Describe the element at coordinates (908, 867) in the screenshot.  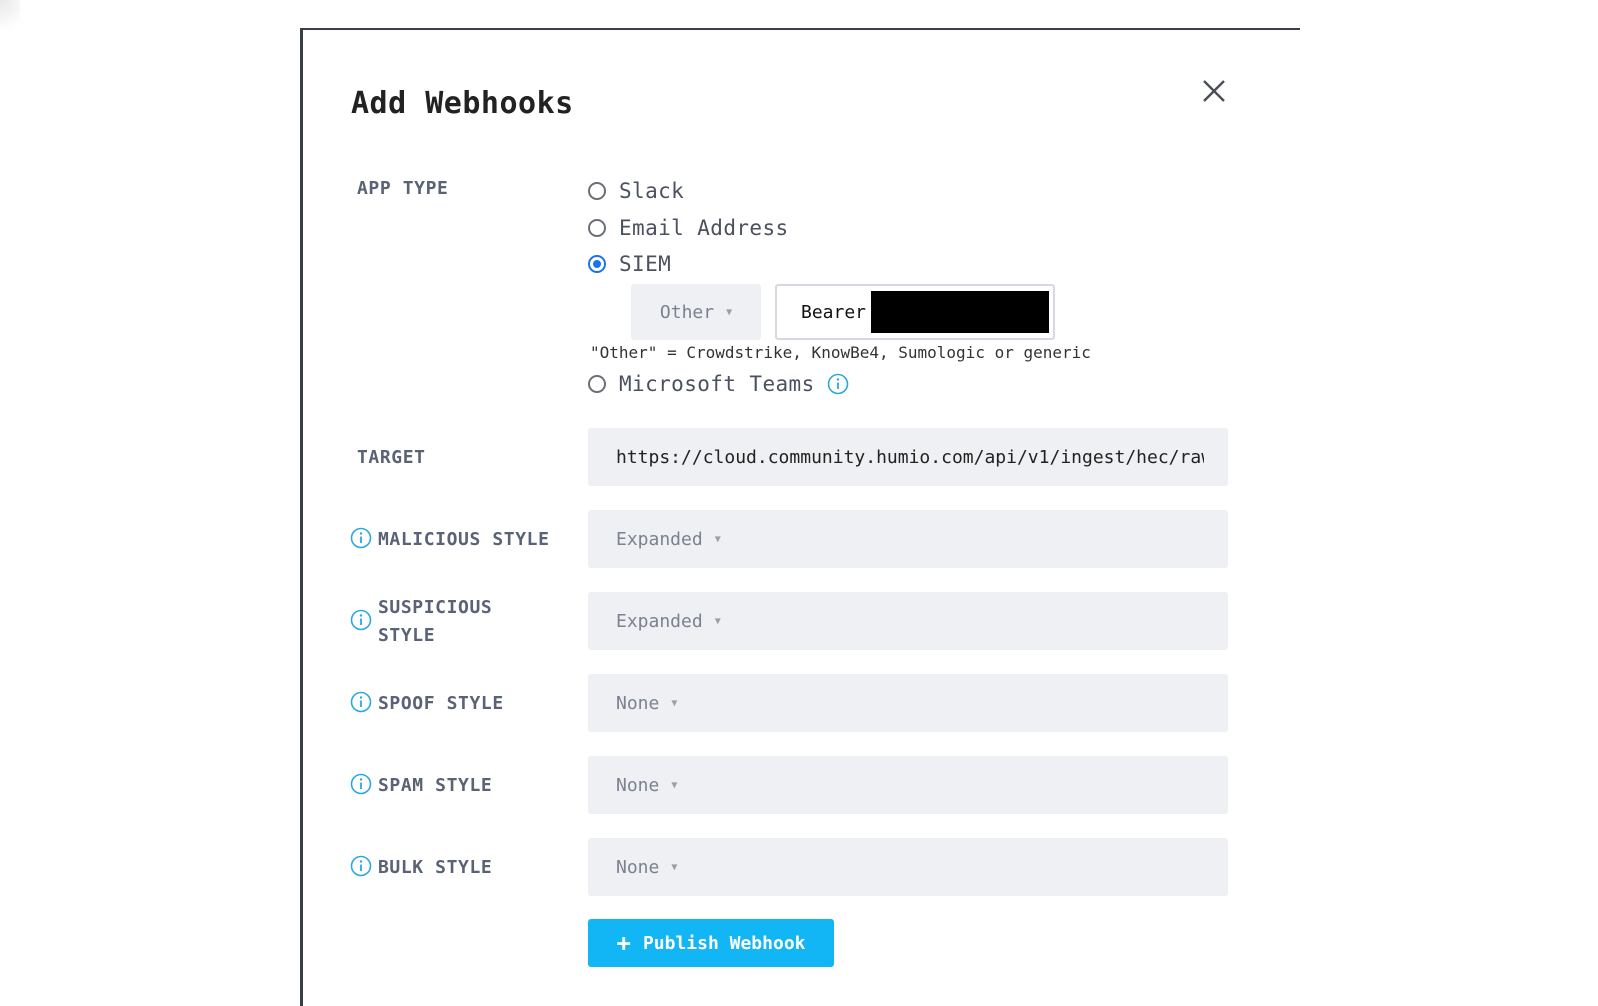
I see `bulk-style-select: None ▼` at that location.